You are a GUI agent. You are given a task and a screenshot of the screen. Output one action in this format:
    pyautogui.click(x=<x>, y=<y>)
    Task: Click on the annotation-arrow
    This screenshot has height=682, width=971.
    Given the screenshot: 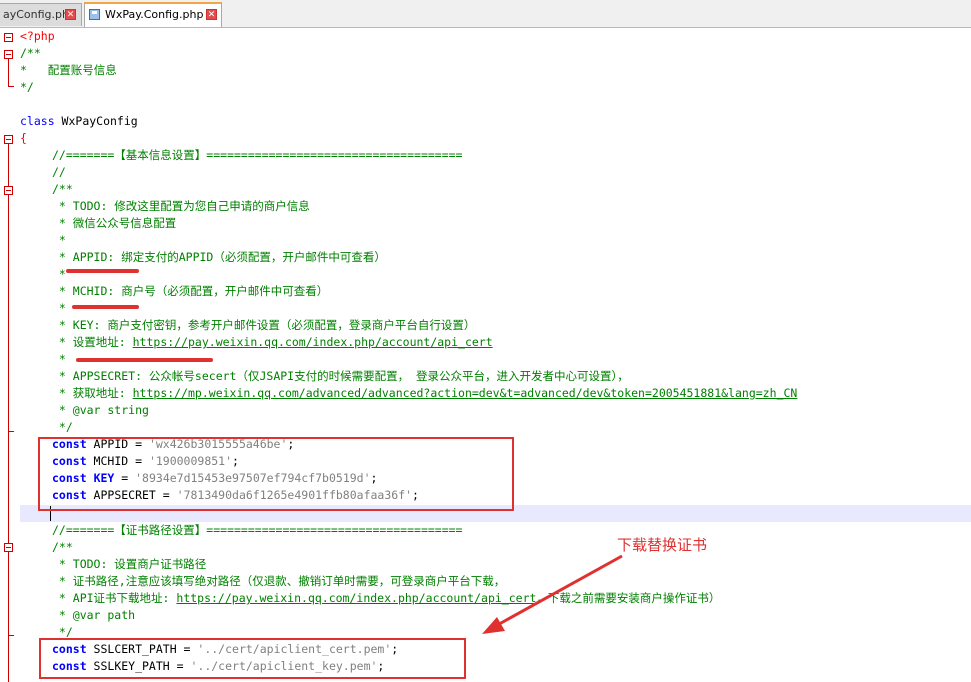 What is the action you would take?
    pyautogui.click(x=552, y=594)
    